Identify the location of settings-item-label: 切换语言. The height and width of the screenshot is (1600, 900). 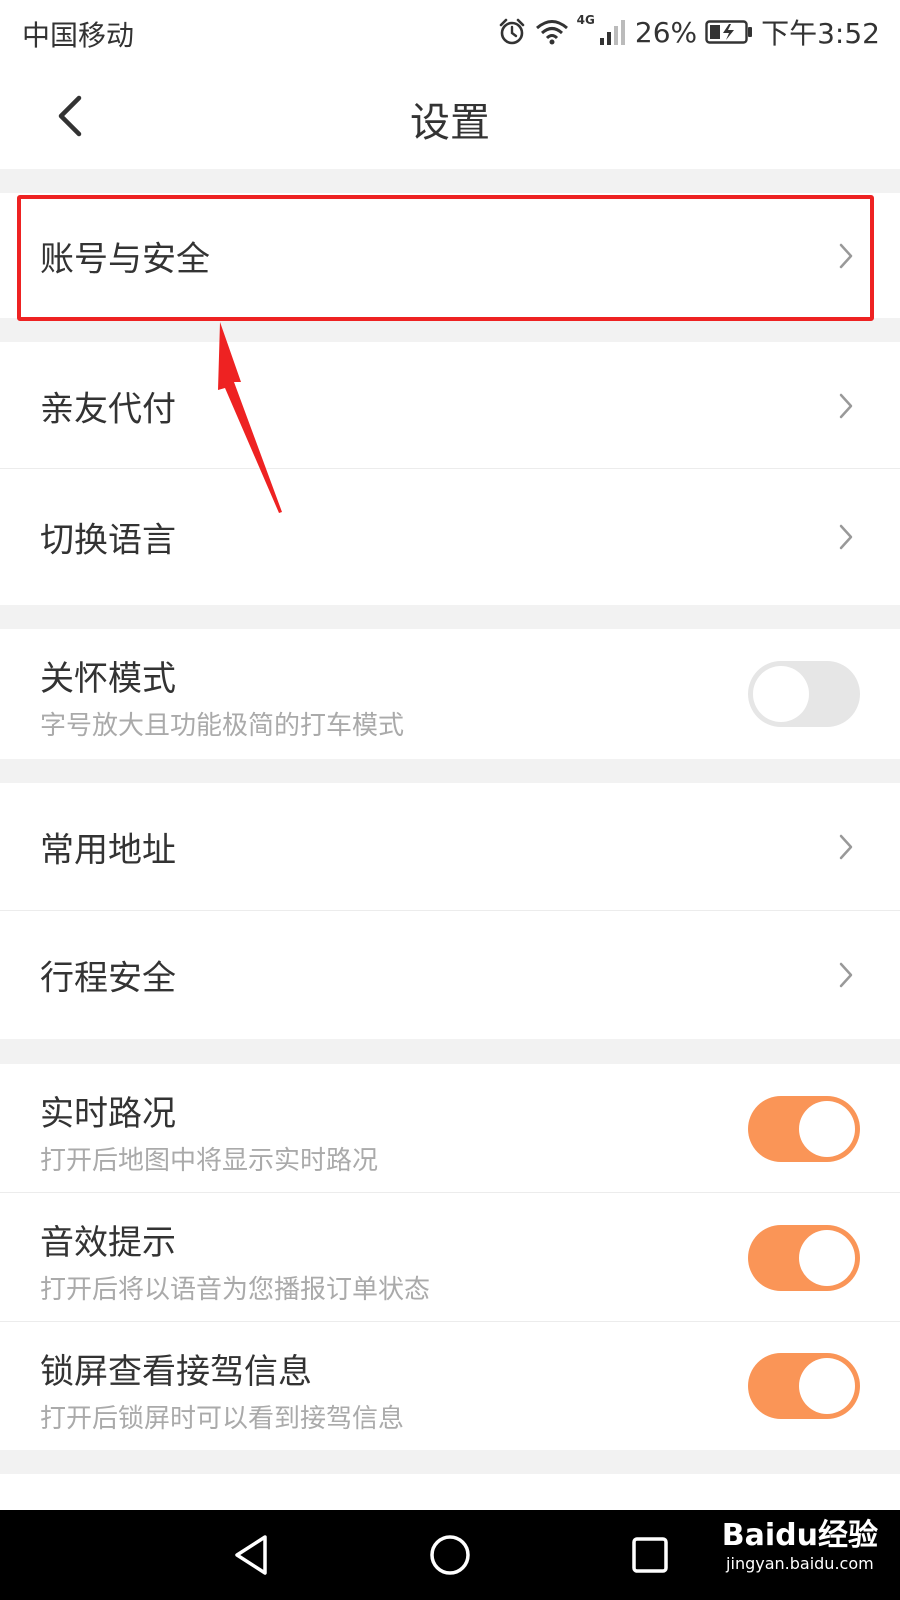
(108, 540).